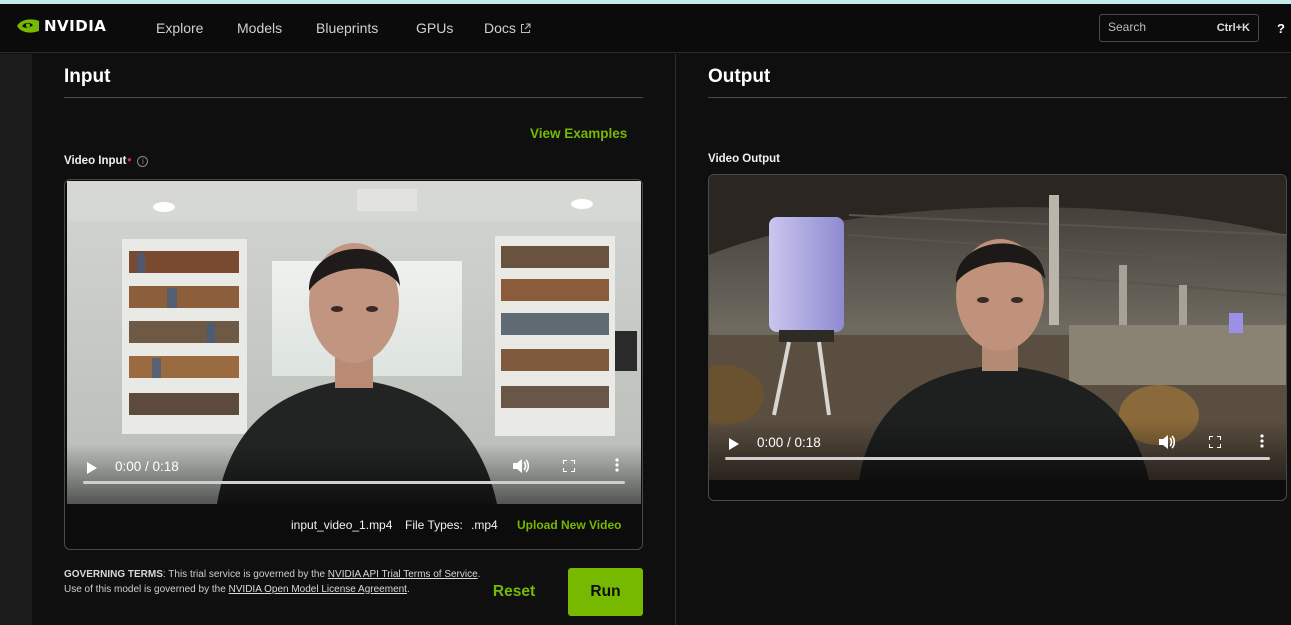 The width and height of the screenshot is (1291, 625). I want to click on nvidia-eye-icon, so click(28, 26).